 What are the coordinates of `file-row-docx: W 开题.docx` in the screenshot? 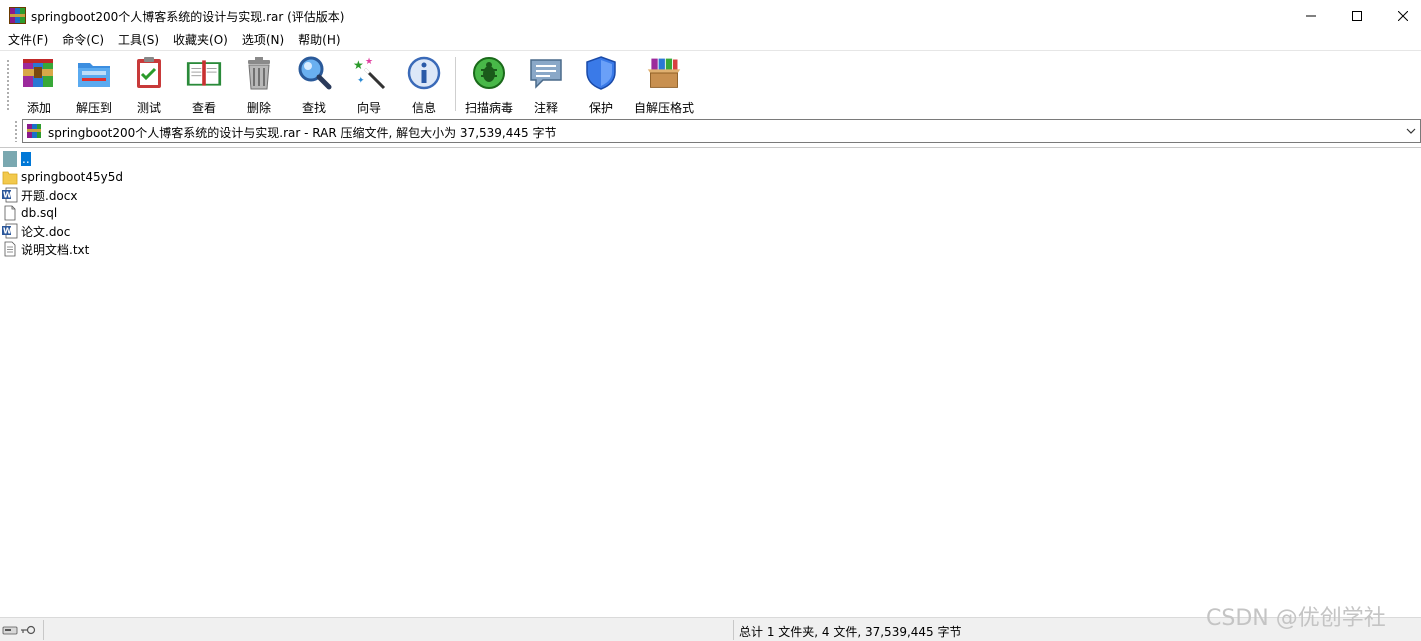 It's located at (39, 195).